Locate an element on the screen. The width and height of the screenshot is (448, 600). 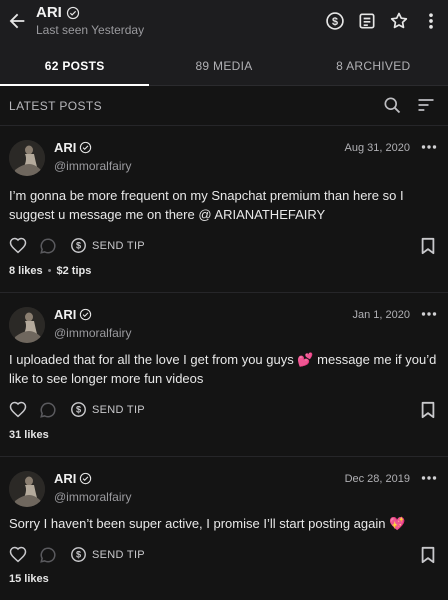
tab-posts: 62 POSTS is located at coordinates (75, 66).